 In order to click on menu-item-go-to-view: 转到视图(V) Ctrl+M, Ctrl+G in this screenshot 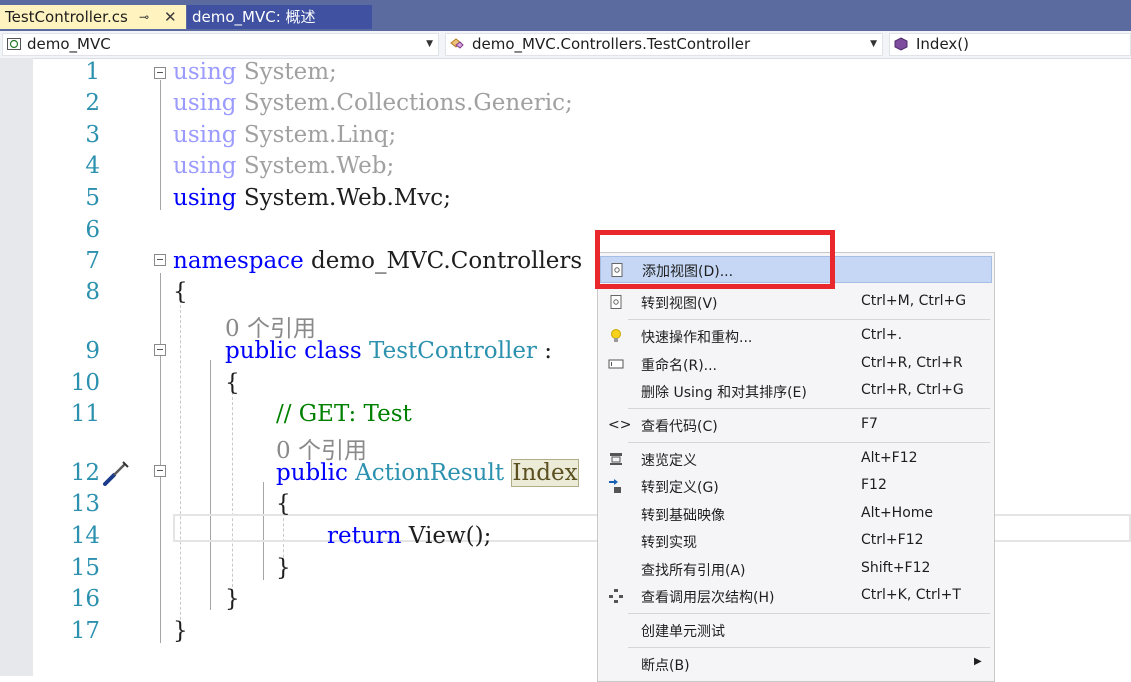, I will do `click(796, 302)`.